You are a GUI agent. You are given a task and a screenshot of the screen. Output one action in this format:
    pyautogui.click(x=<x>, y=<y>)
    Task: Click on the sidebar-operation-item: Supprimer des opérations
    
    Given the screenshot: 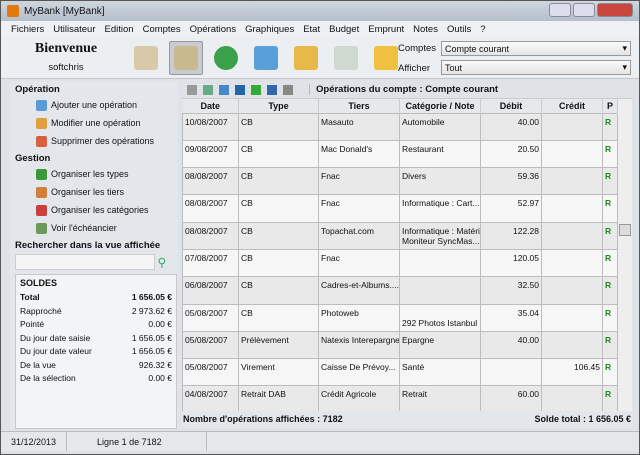 What is the action you would take?
    pyautogui.click(x=94, y=141)
    